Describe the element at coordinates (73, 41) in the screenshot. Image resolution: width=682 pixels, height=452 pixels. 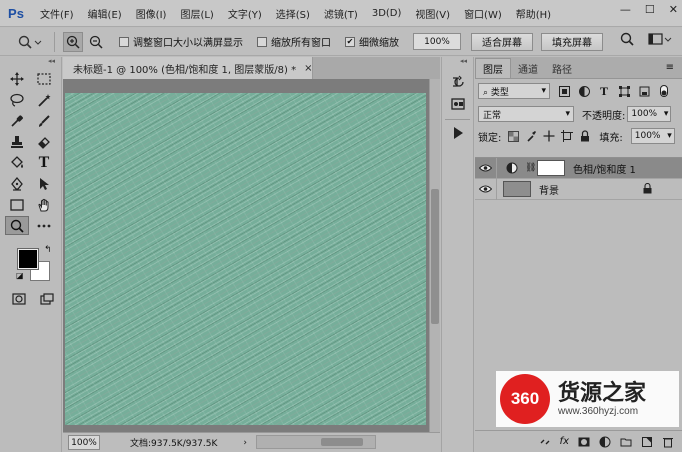
I see `zoom-in-button` at that location.